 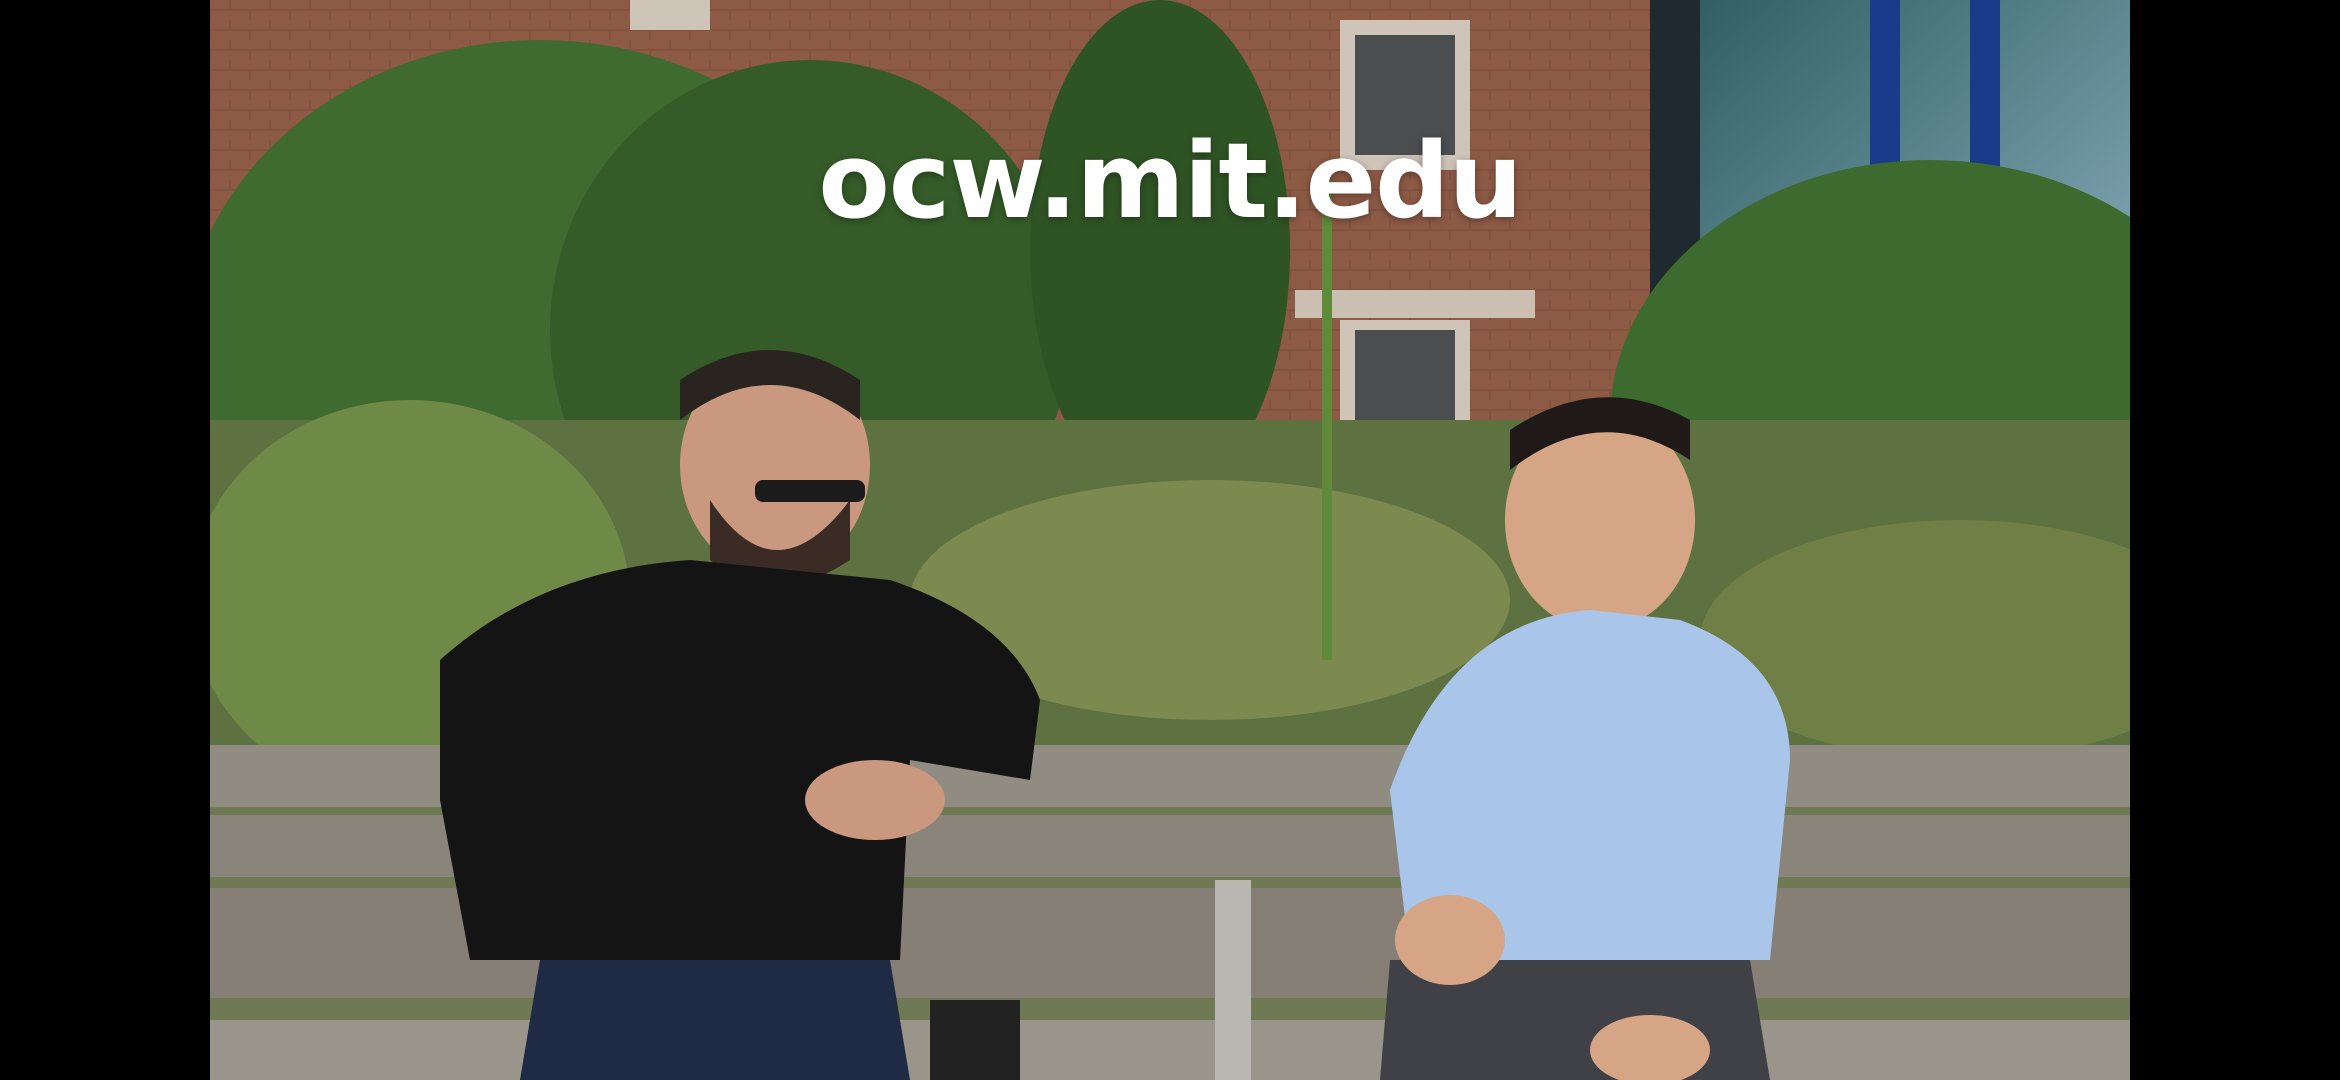 What do you see at coordinates (1170, 181) in the screenshot?
I see `watermark-text: ocw.mit.edu` at bounding box center [1170, 181].